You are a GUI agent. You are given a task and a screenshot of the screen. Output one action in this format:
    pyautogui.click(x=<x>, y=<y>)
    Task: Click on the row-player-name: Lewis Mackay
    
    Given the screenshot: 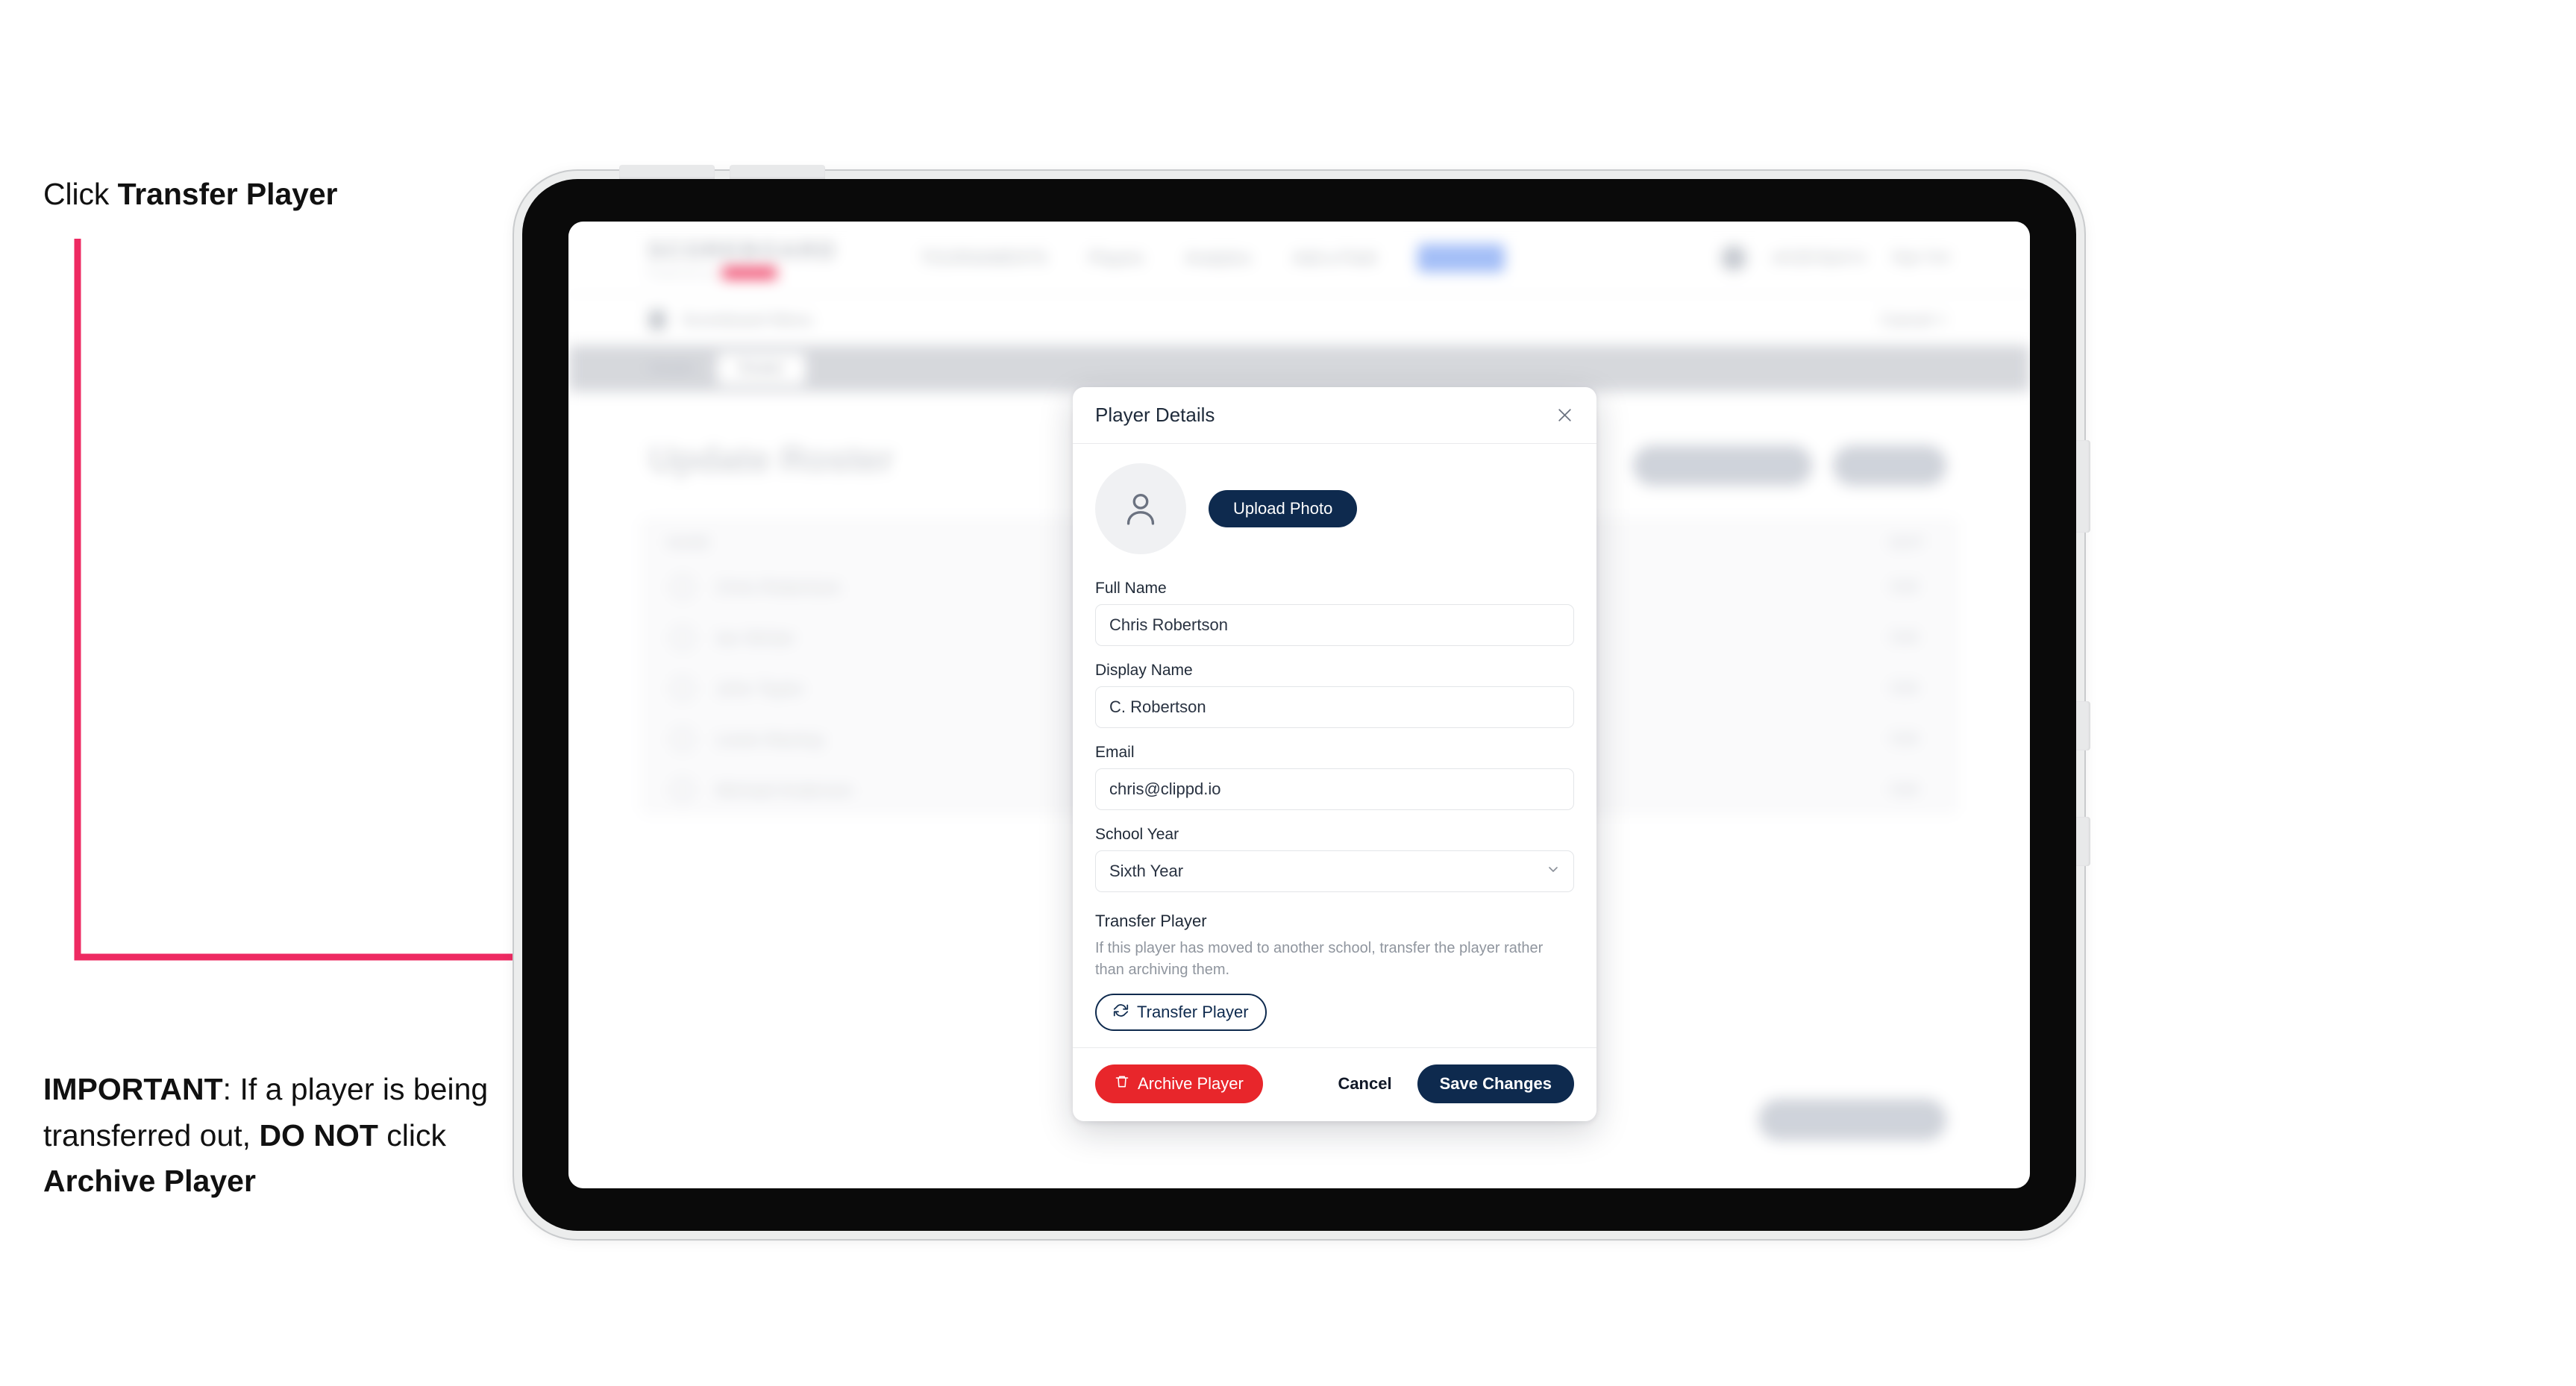 What is the action you would take?
    pyautogui.click(x=770, y=739)
    